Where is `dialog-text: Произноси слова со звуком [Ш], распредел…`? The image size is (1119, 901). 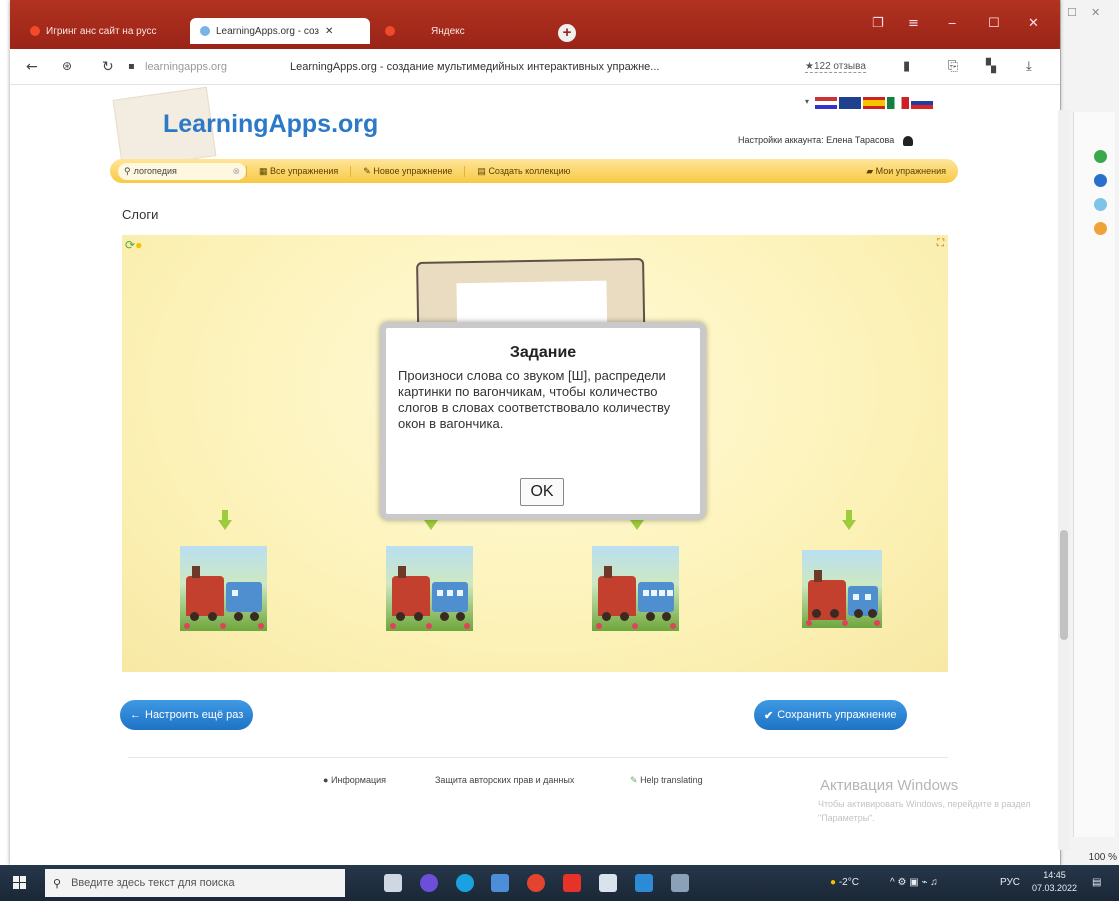 dialog-text: Произноси слова со звуком [Ш], распредел… is located at coordinates (534, 399).